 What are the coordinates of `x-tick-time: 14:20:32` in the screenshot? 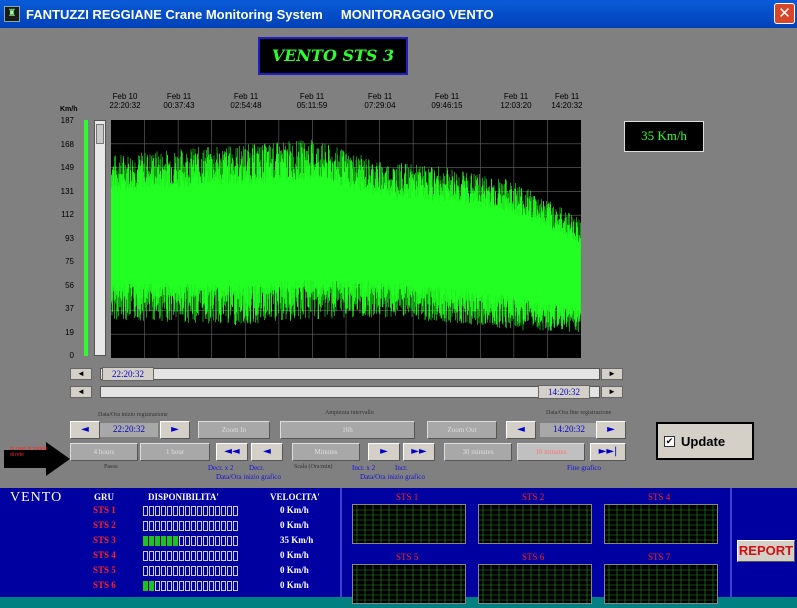 It's located at (567, 105).